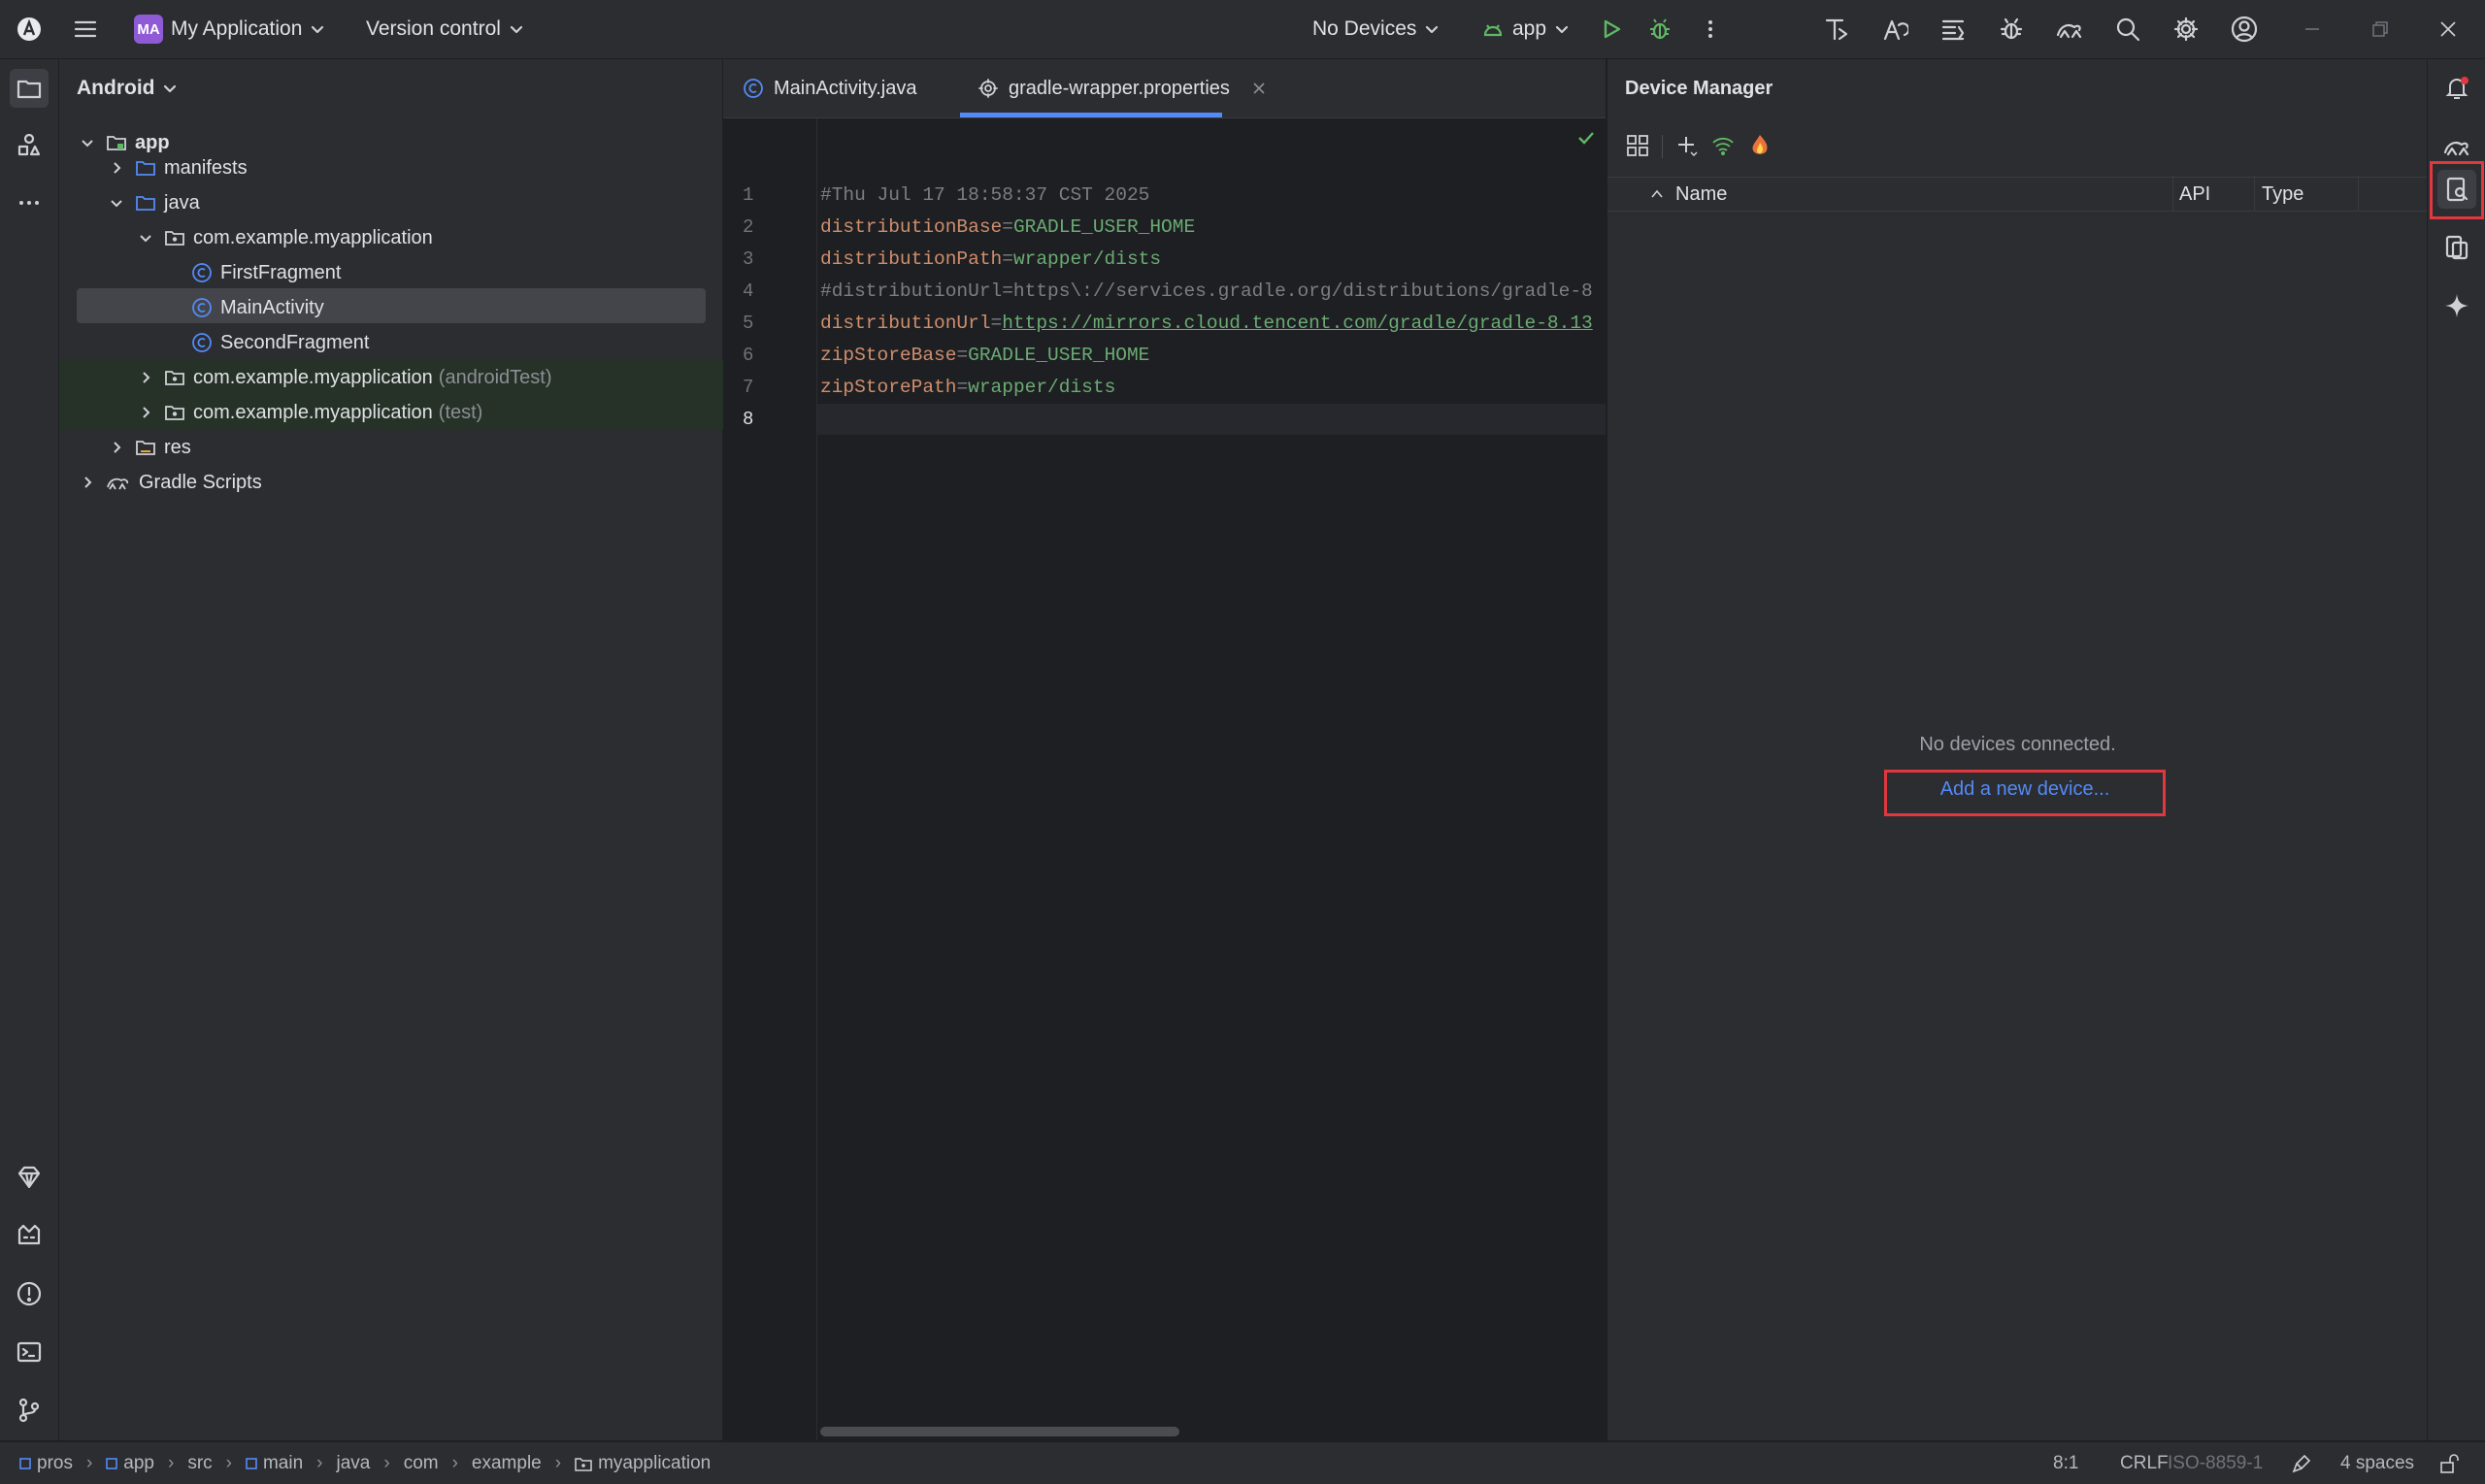 This screenshot has height=1484, width=2485. Describe the element at coordinates (1689, 194) in the screenshot. I see `column-header-name: Name` at that location.